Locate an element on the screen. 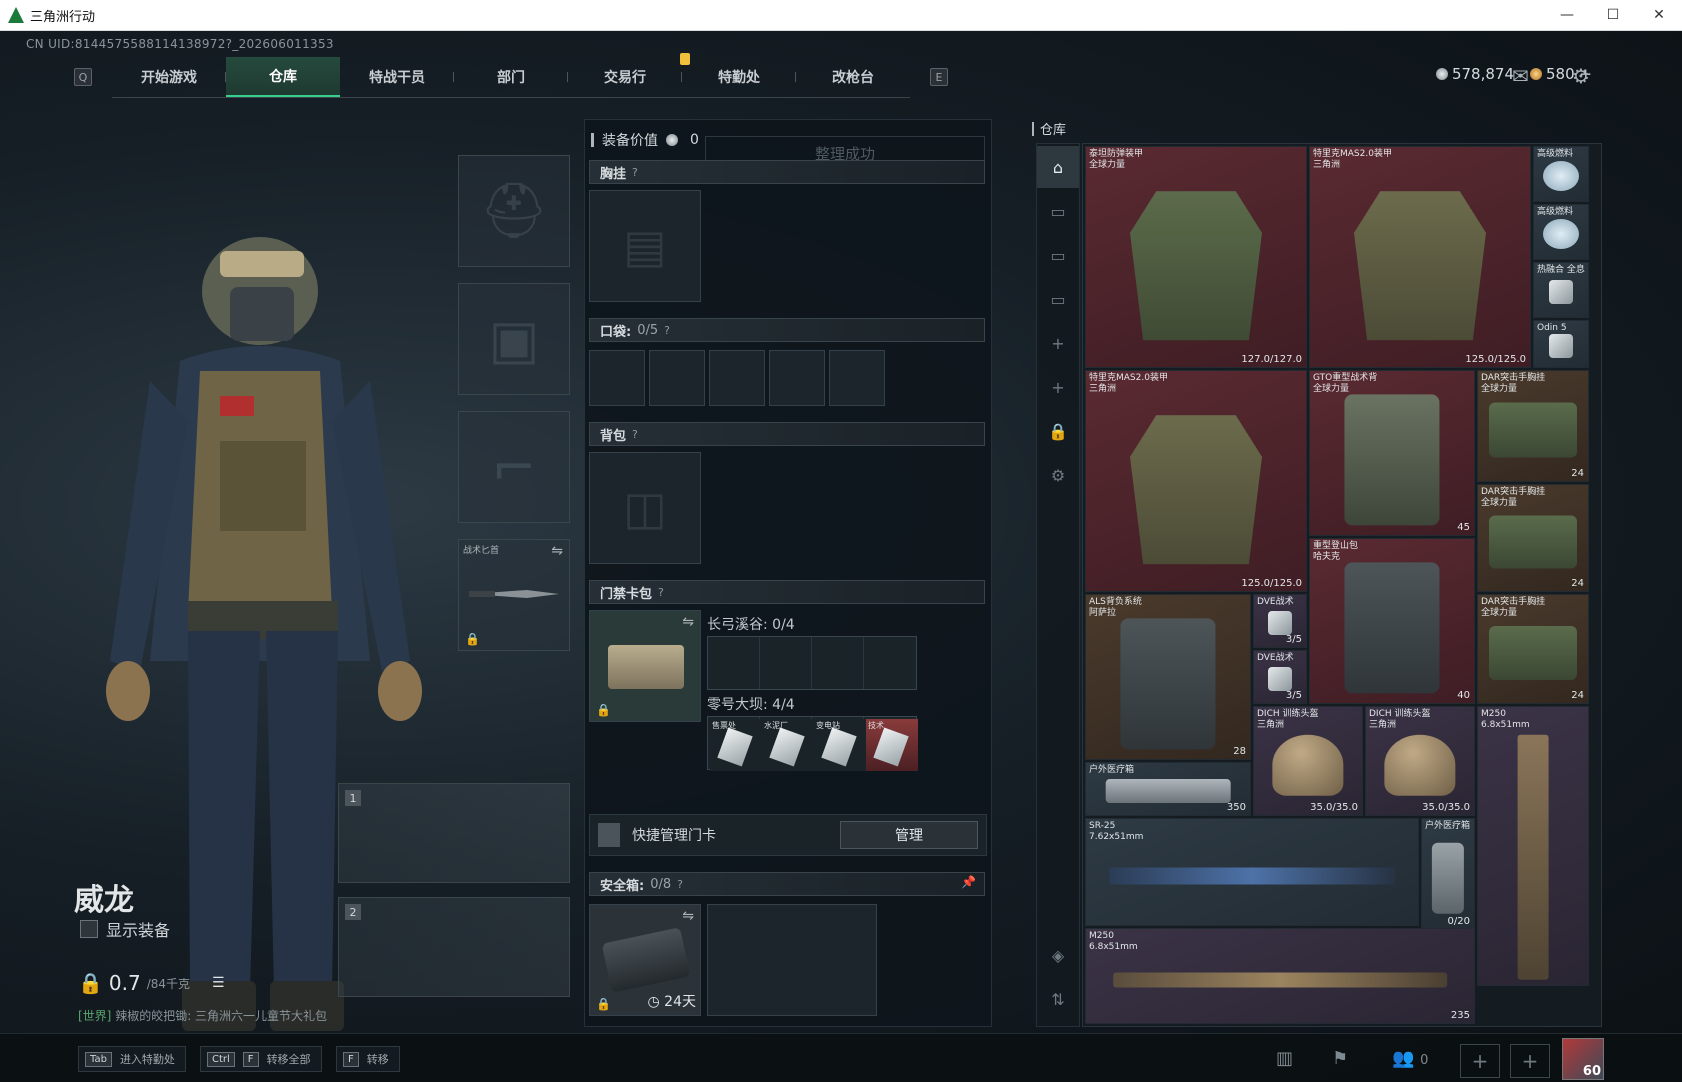 The image size is (1682, 1082). keycard-item: 技术 is located at coordinates (892, 745).